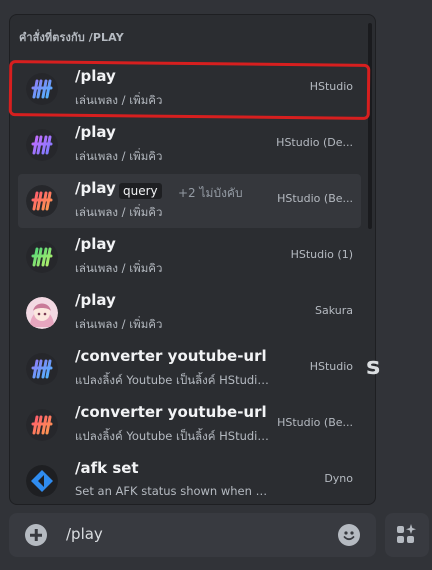 The height and width of the screenshot is (570, 432). I want to click on apps-button, so click(407, 535).